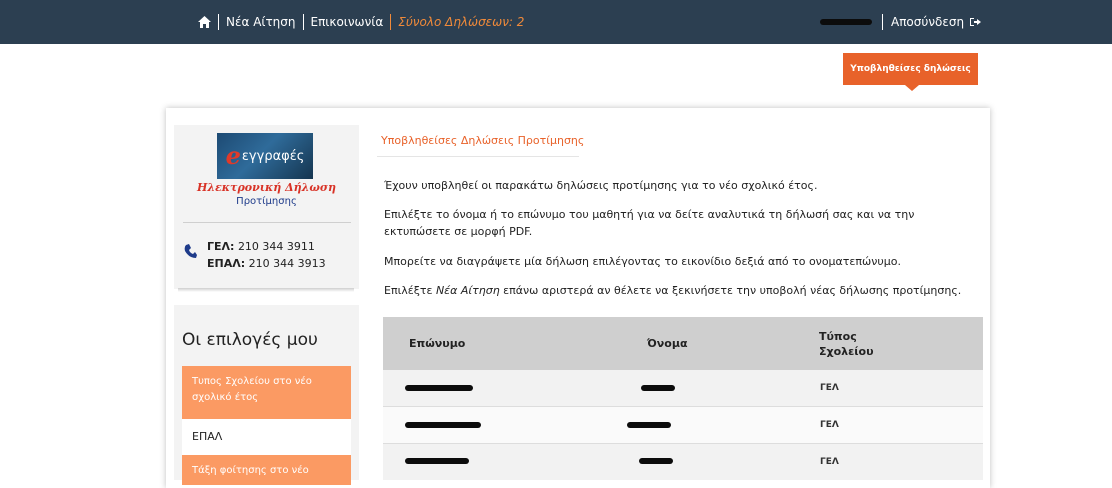 The image size is (1112, 488). Describe the element at coordinates (483, 140) in the screenshot. I see `page-title: Υποβληθείσες Δηλώσεις Προτίμησης` at that location.